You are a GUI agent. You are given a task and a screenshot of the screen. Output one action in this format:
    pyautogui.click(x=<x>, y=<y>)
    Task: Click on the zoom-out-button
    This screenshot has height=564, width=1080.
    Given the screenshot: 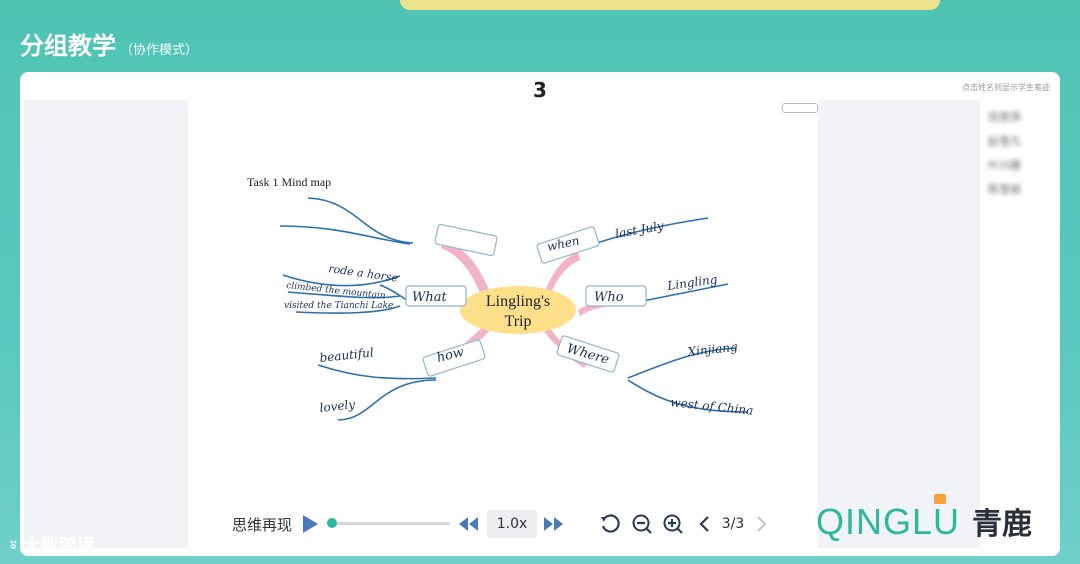 What is the action you would take?
    pyautogui.click(x=642, y=524)
    